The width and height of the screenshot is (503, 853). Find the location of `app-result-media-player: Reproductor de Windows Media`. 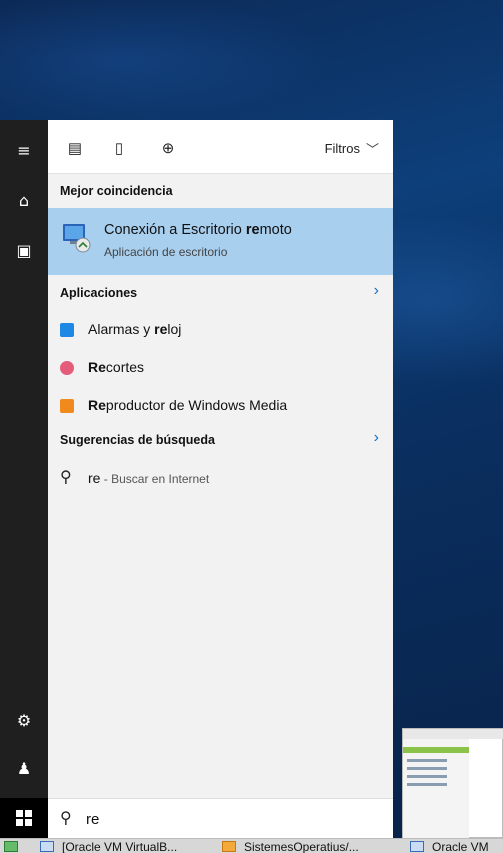

app-result-media-player: Reproductor de Windows Media is located at coordinates (220, 406).